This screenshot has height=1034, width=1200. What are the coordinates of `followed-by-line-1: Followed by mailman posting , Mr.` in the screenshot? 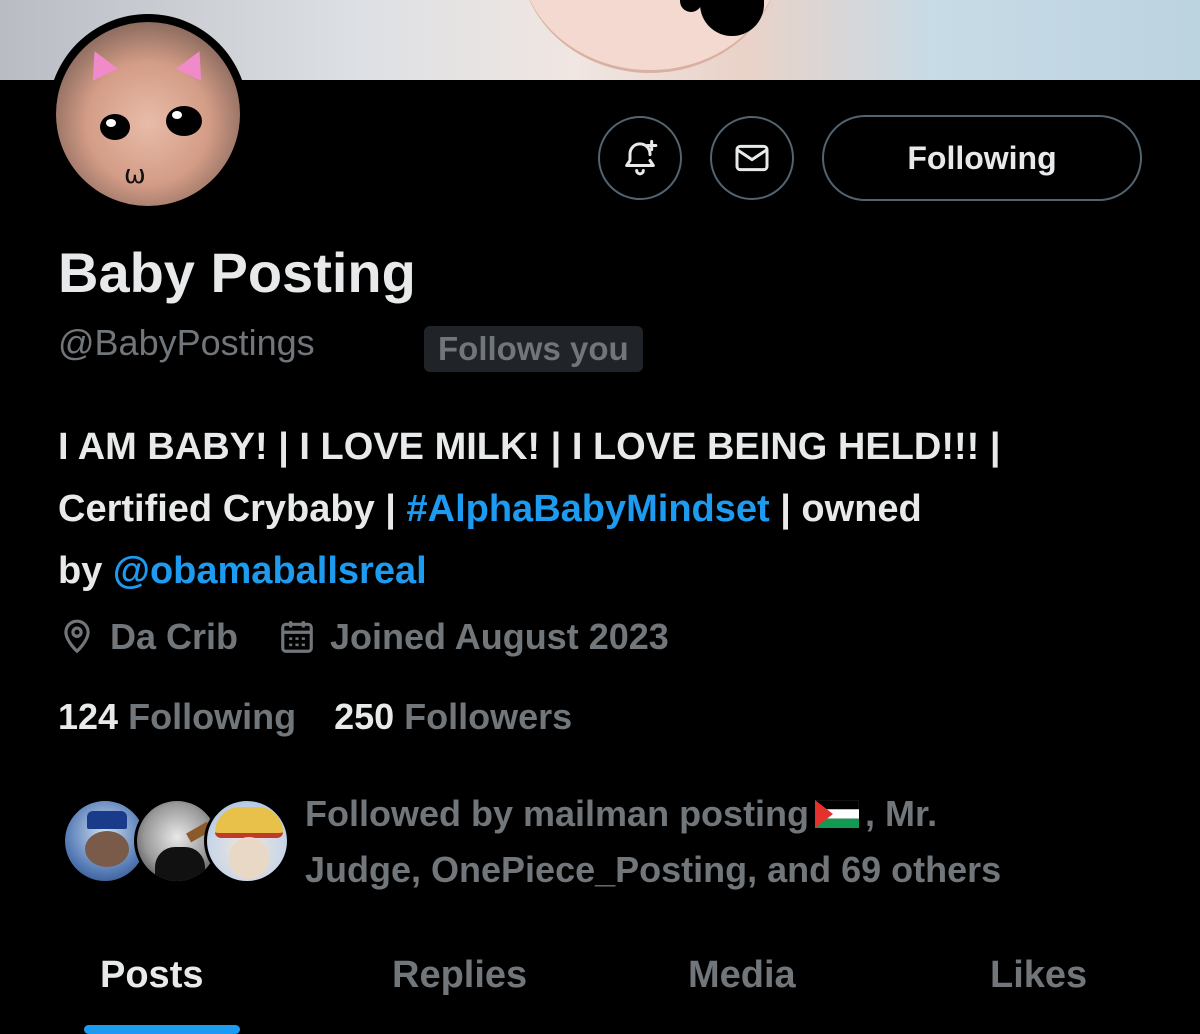 It's located at (705, 814).